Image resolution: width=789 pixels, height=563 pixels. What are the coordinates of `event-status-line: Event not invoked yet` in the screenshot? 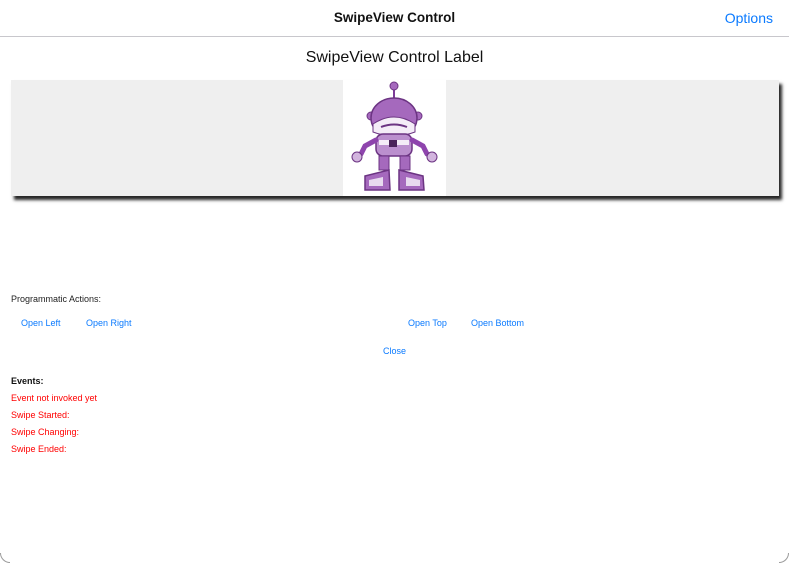 It's located at (54, 398).